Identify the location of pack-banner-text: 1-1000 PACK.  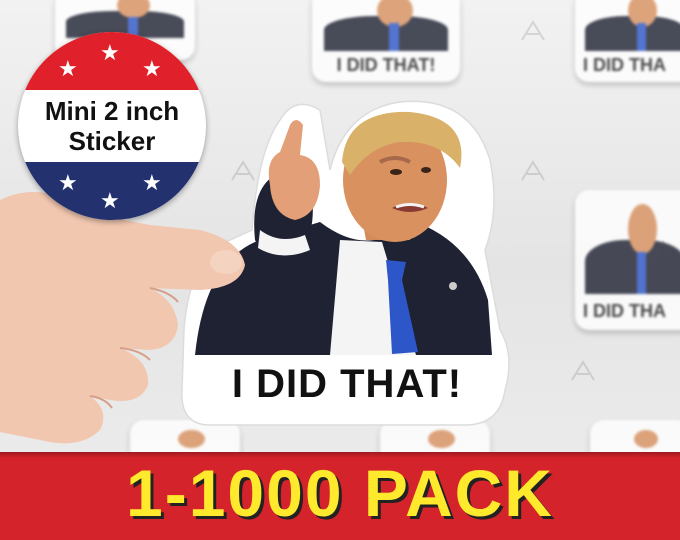
(340, 493).